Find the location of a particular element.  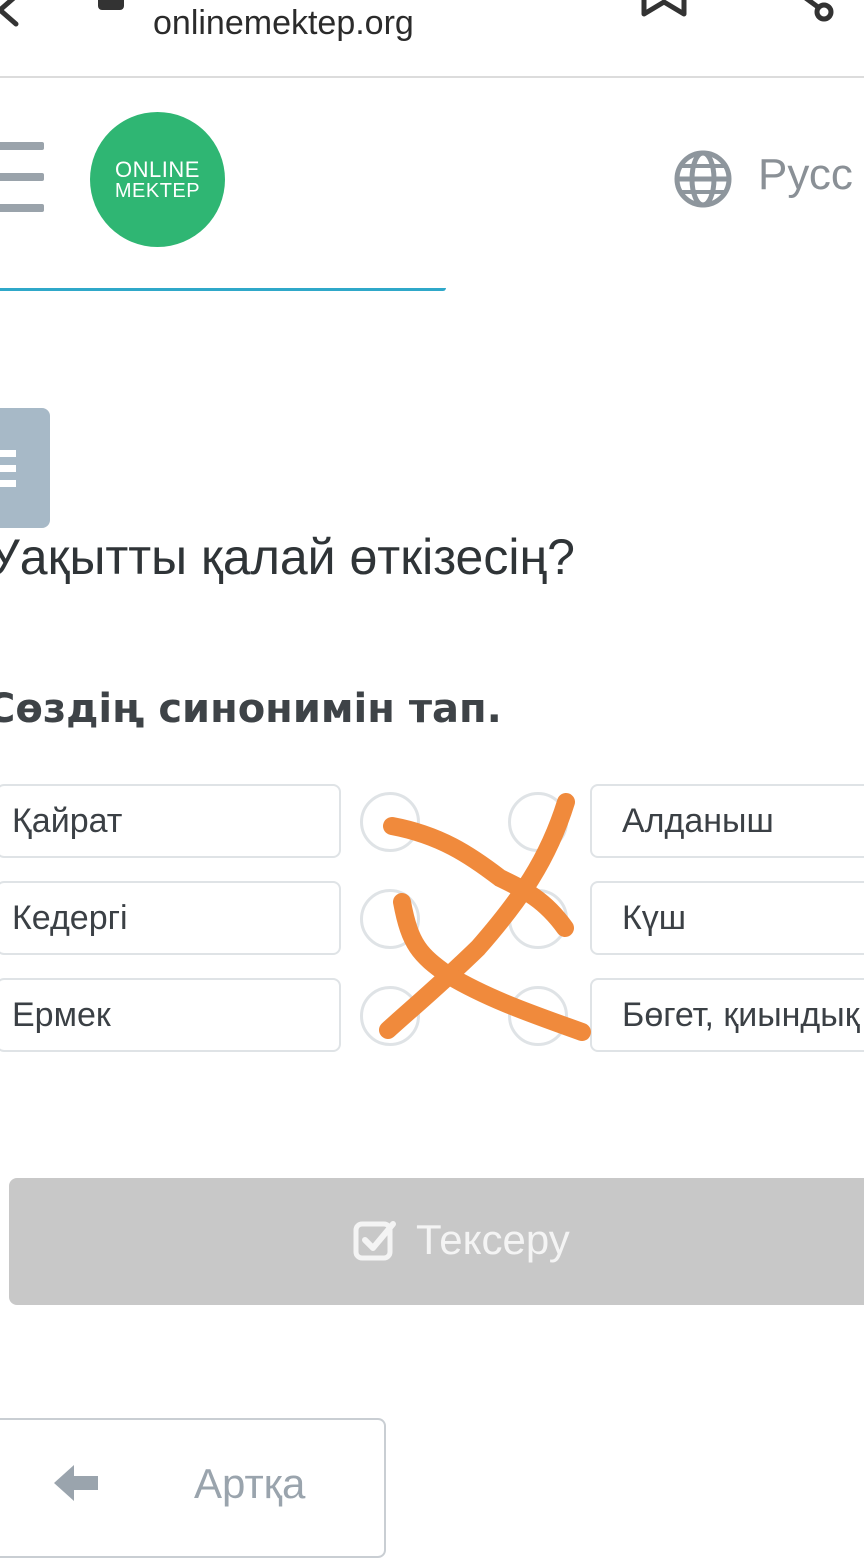

language-selector: Русс is located at coordinates (805, 175).